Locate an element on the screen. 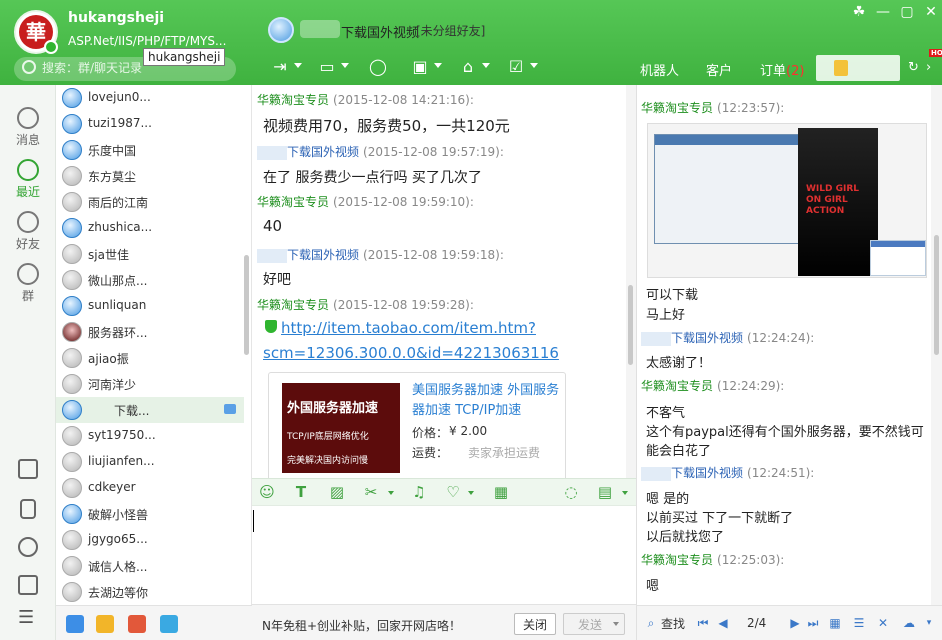 This screenshot has height=640, width=942. nudge-icon: ♫ is located at coordinates (419, 492).